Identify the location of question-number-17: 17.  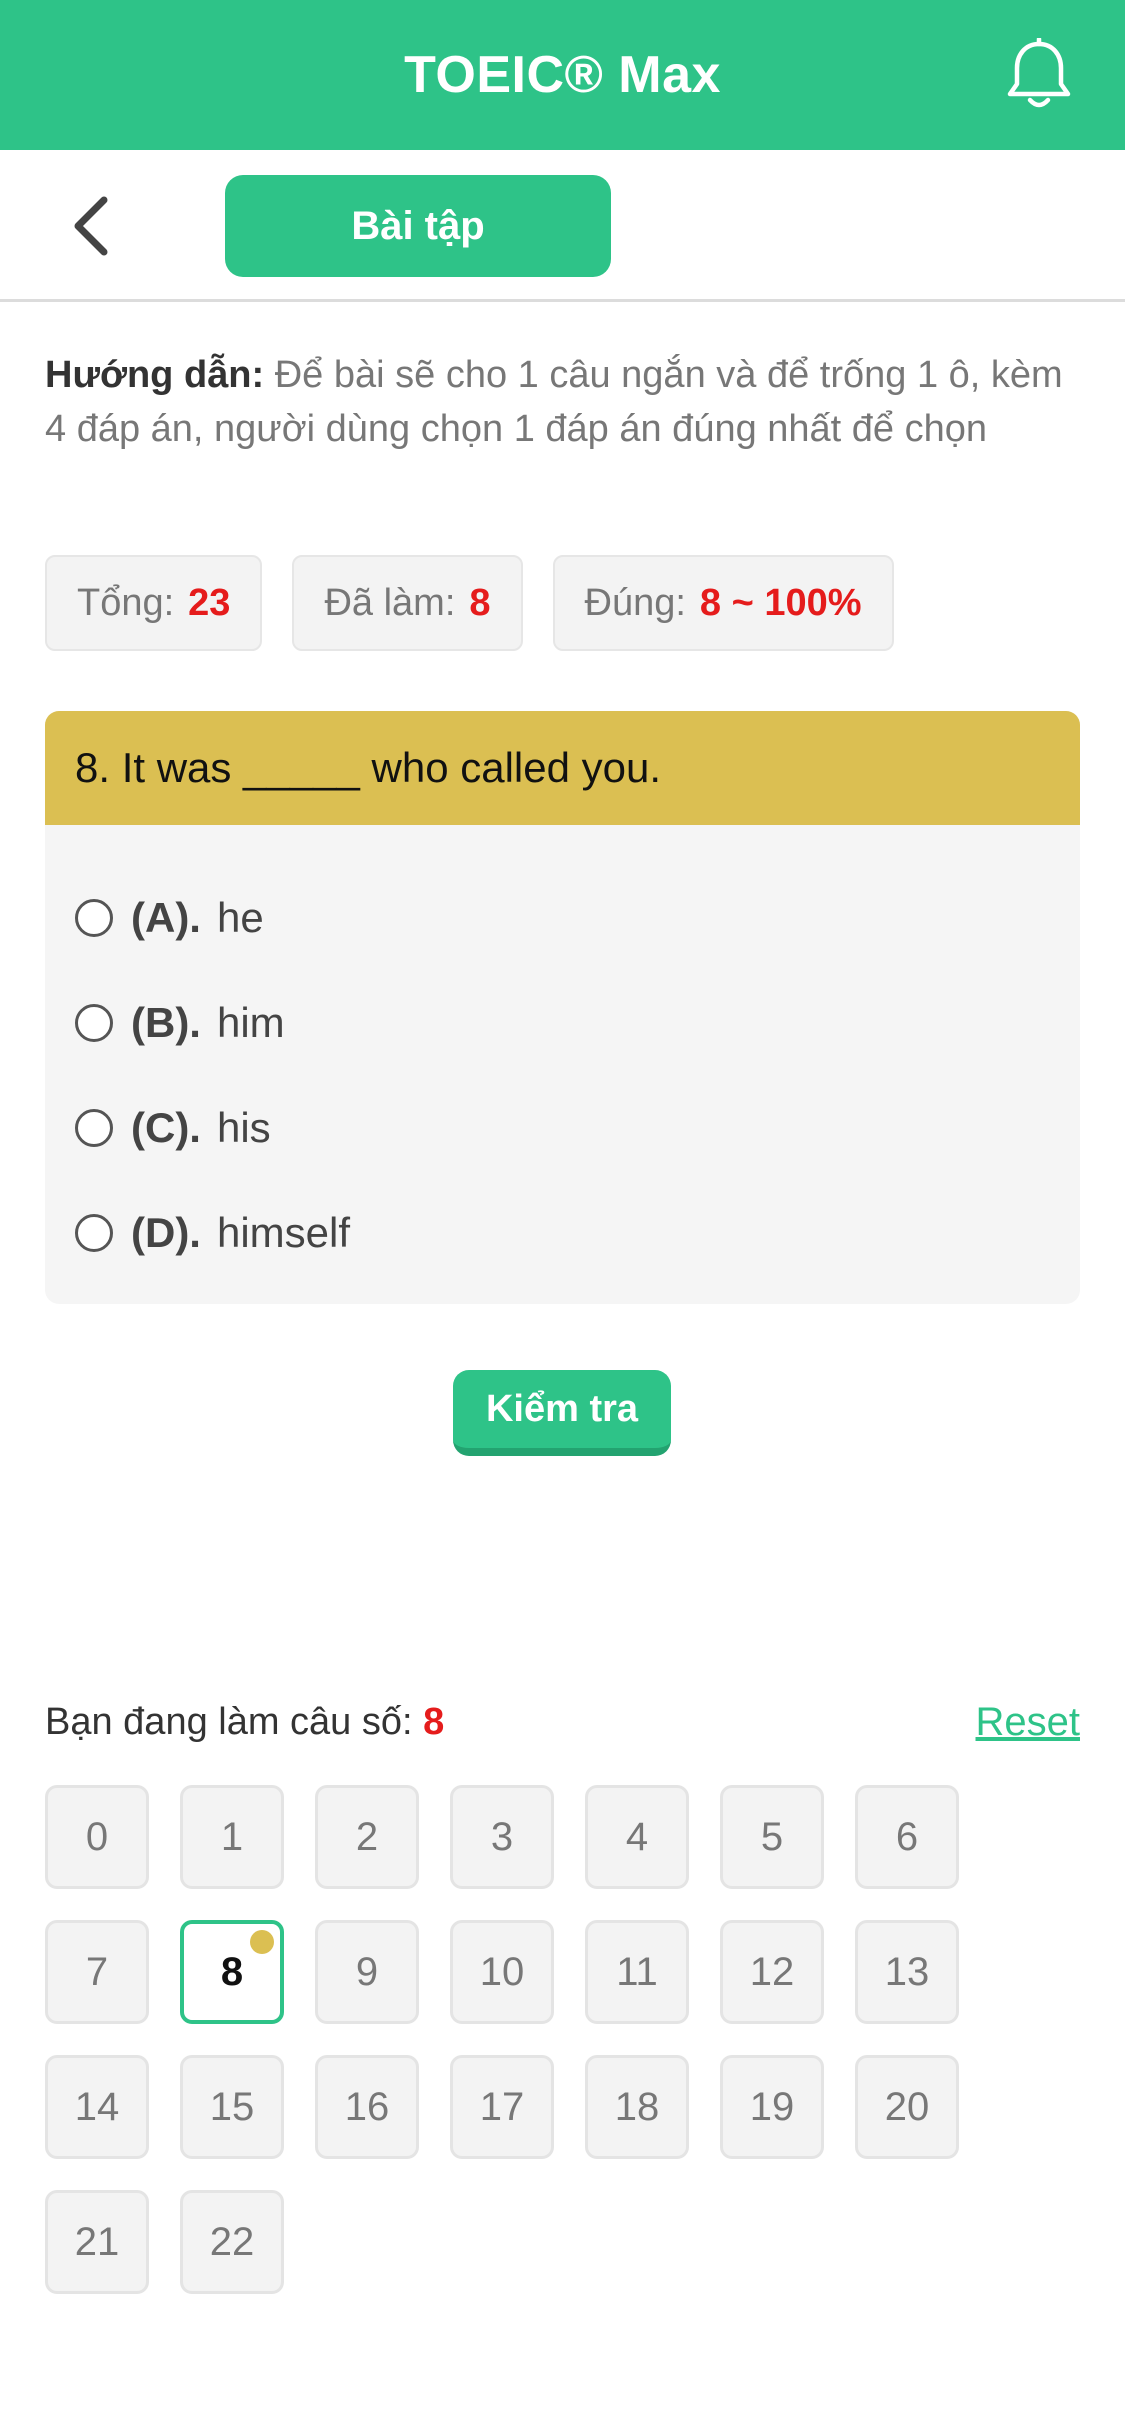
(502, 2107).